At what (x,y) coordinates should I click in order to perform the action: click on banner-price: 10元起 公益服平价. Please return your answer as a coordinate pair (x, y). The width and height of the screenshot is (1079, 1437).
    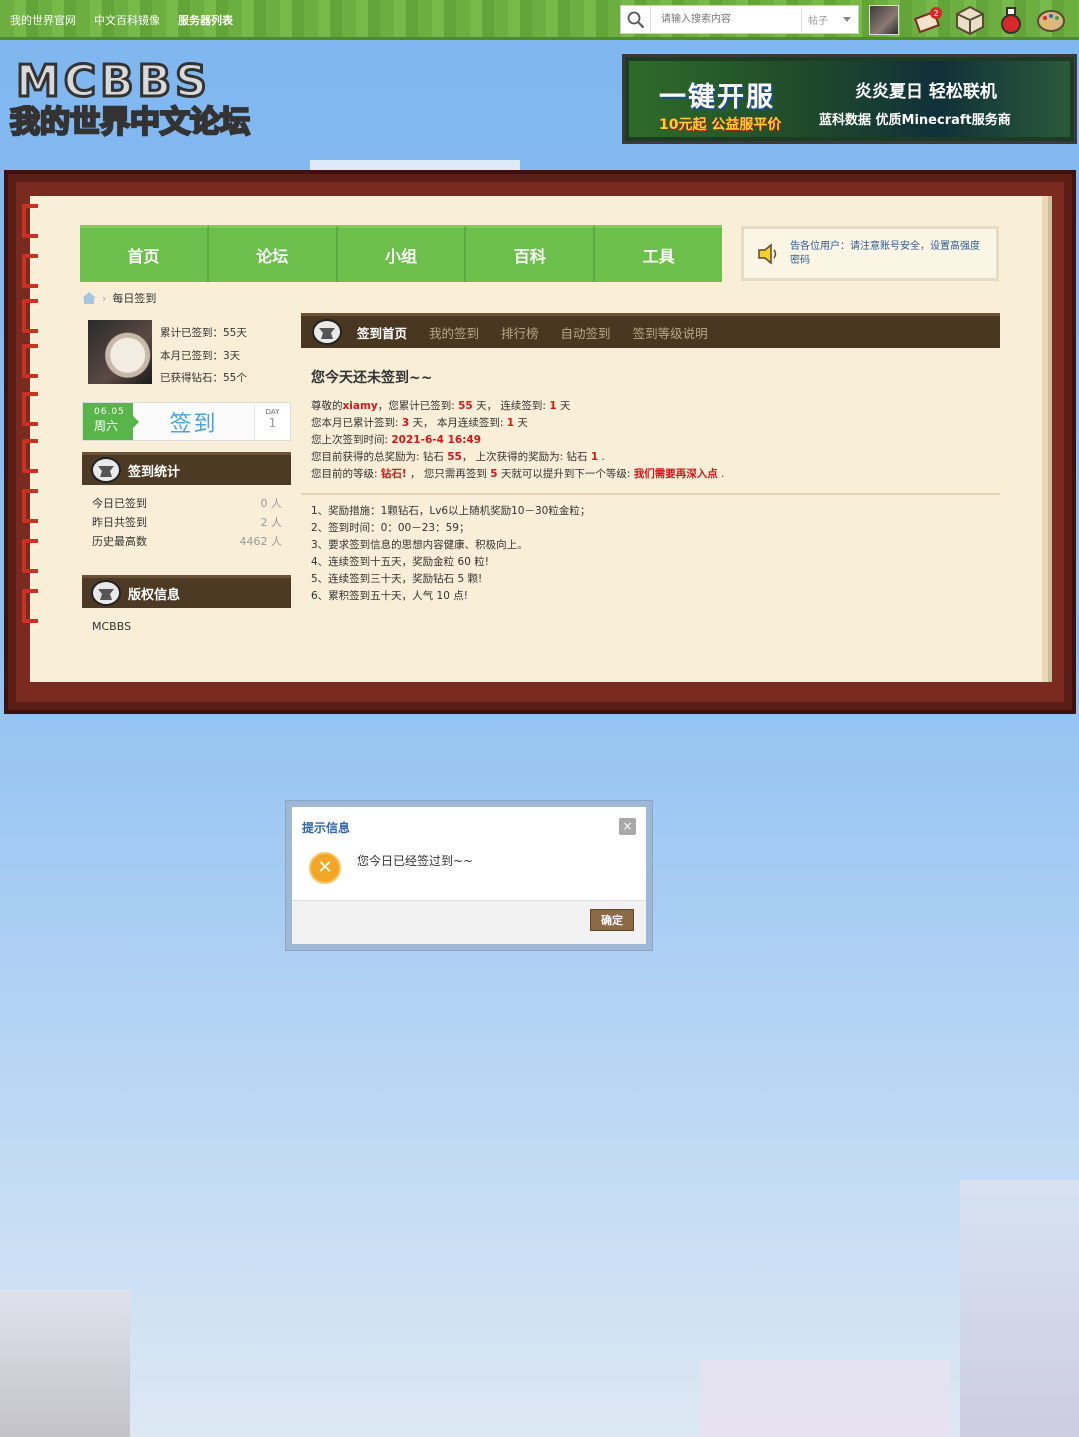
    Looking at the image, I should click on (720, 125).